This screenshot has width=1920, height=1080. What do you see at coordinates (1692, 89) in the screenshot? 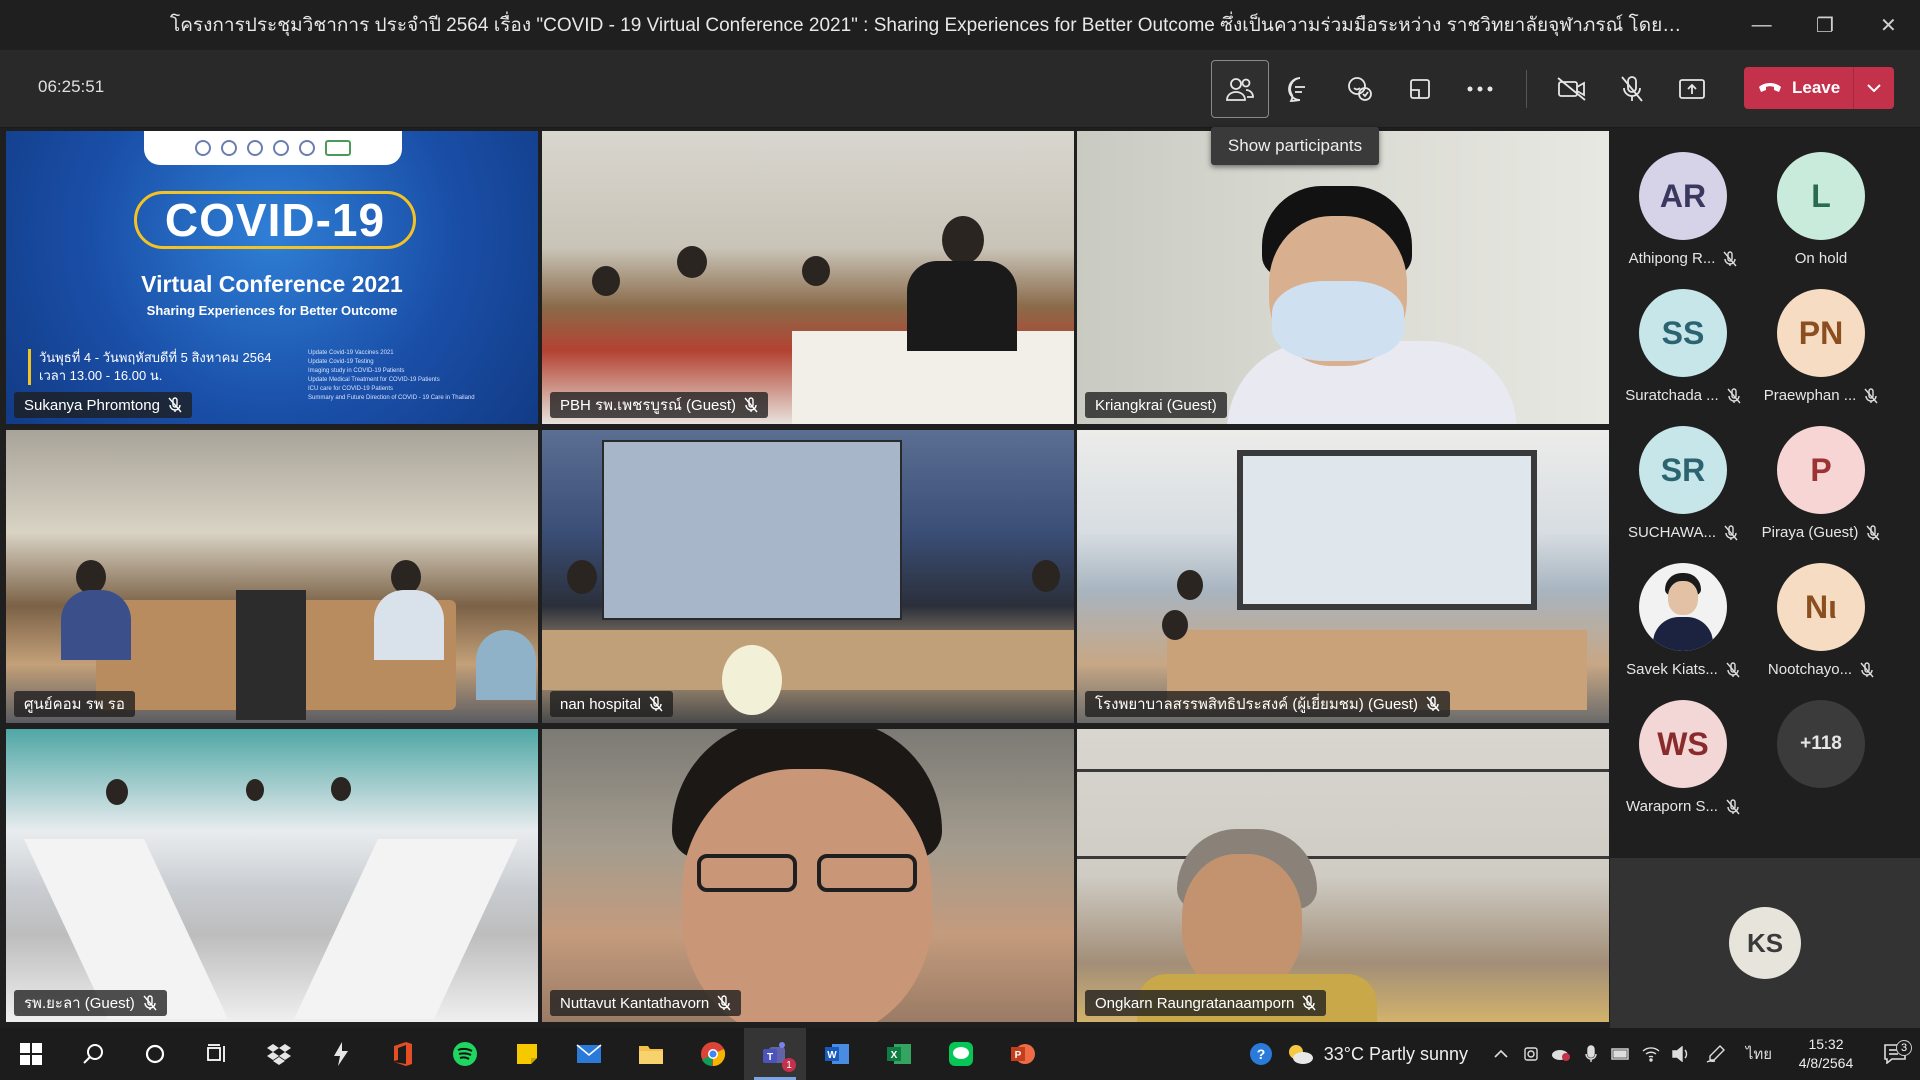
I see `share-content-button` at bounding box center [1692, 89].